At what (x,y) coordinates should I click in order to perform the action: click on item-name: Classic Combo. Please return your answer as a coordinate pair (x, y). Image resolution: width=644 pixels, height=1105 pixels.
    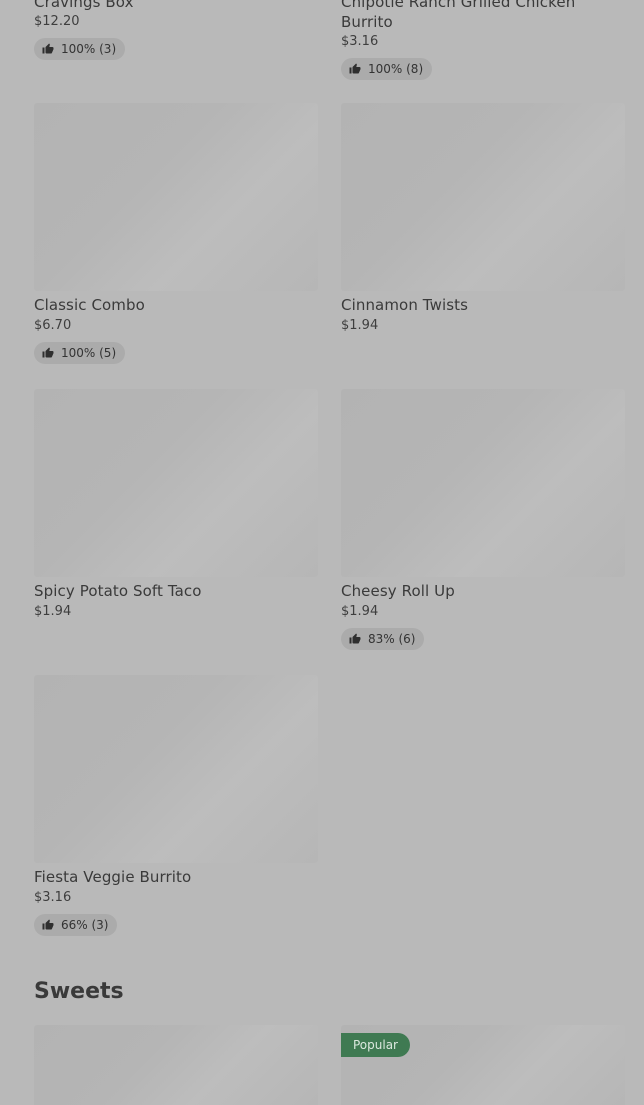
    Looking at the image, I should click on (89, 305).